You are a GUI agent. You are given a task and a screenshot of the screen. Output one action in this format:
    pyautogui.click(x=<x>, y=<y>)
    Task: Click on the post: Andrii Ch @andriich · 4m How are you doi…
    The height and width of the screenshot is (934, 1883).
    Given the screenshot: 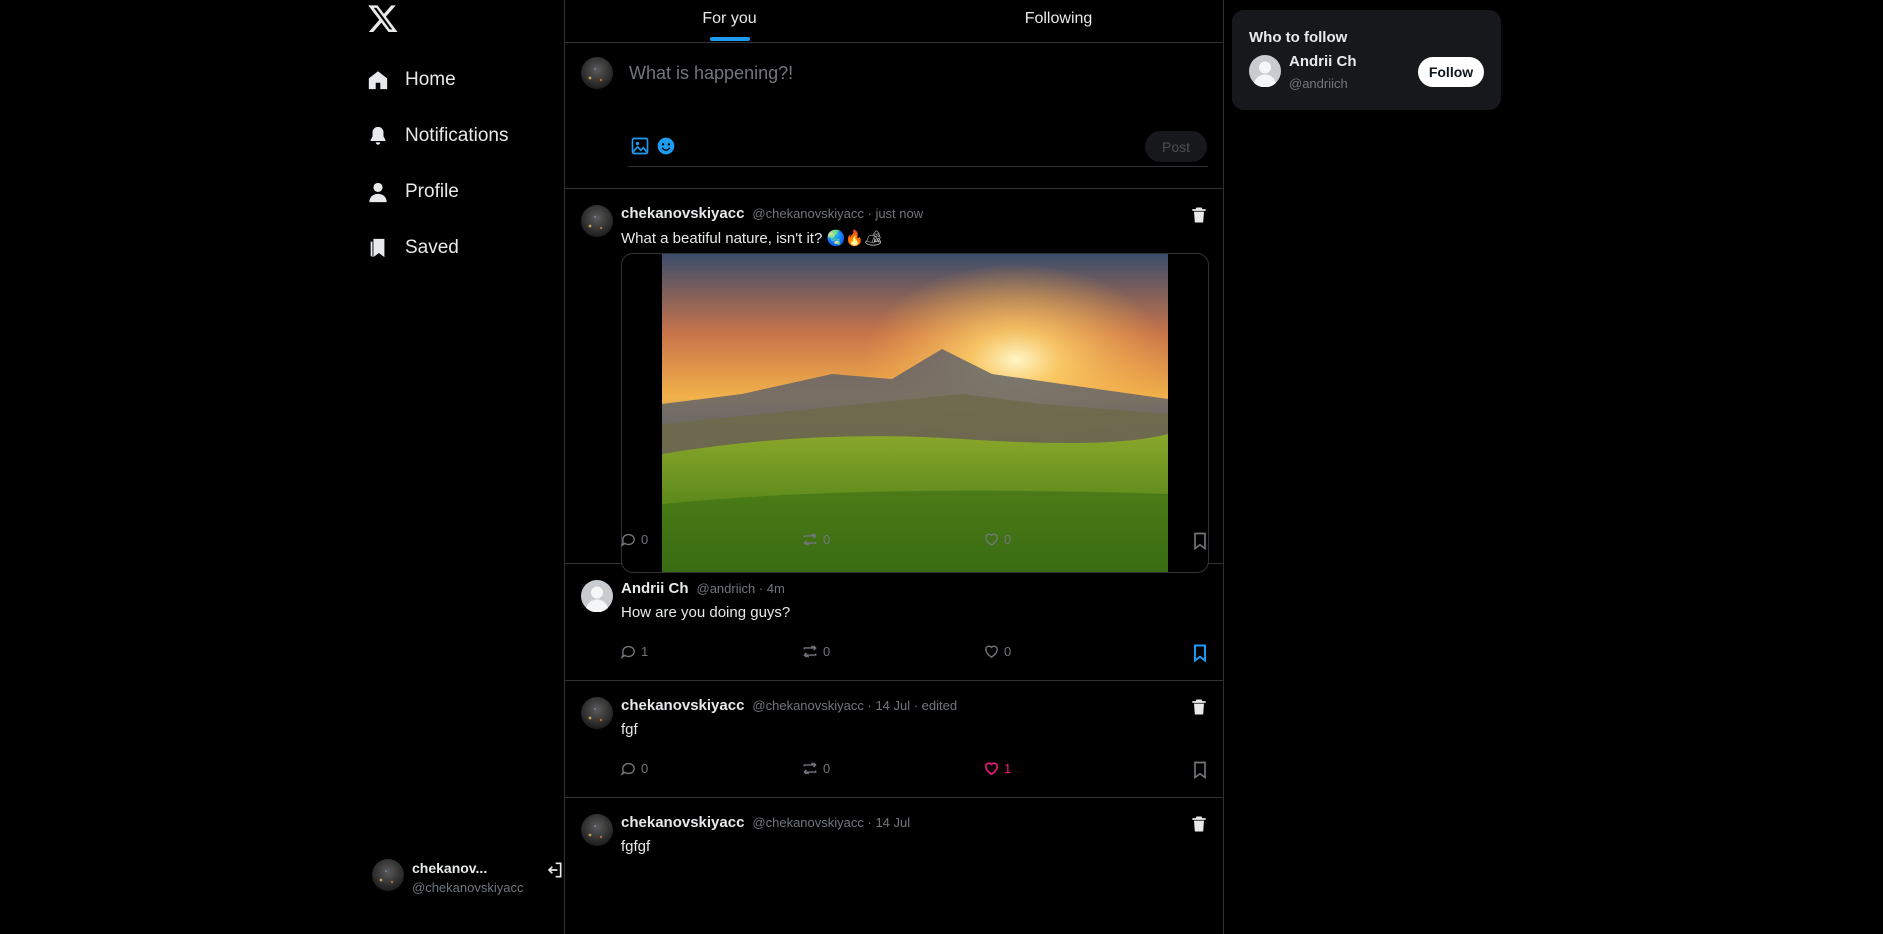 What is the action you would take?
    pyautogui.click(x=894, y=622)
    